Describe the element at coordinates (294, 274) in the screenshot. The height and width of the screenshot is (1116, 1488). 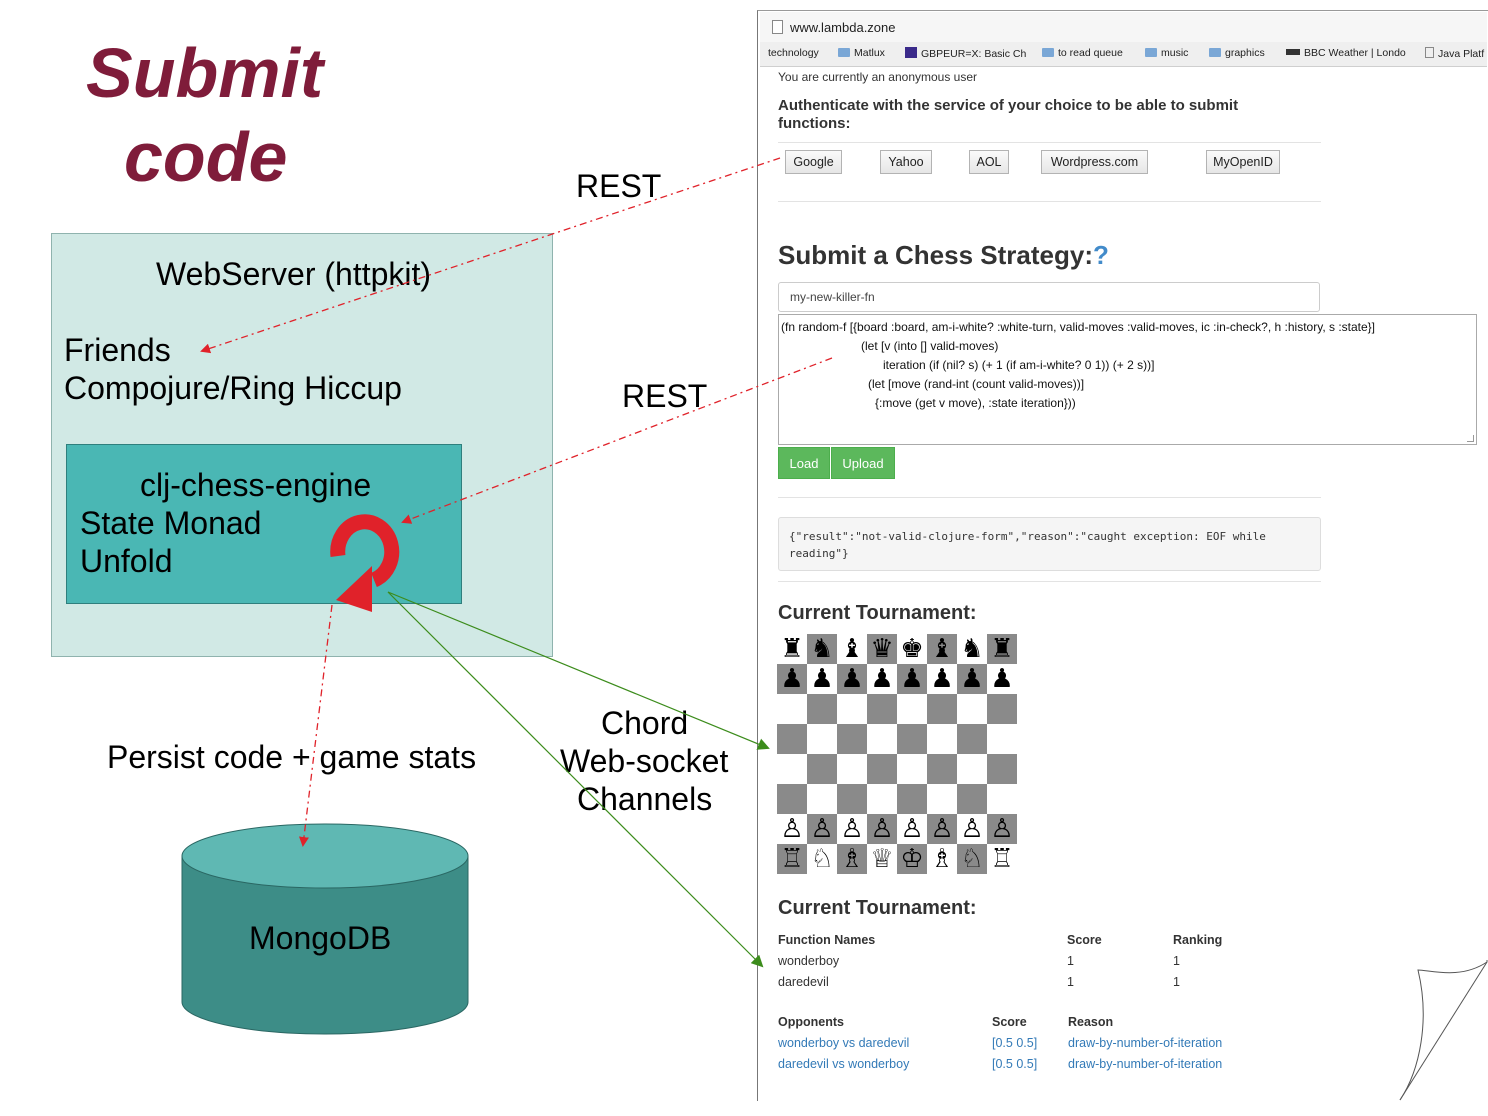
I see `webserver-title: WebServer (httpkit)` at that location.